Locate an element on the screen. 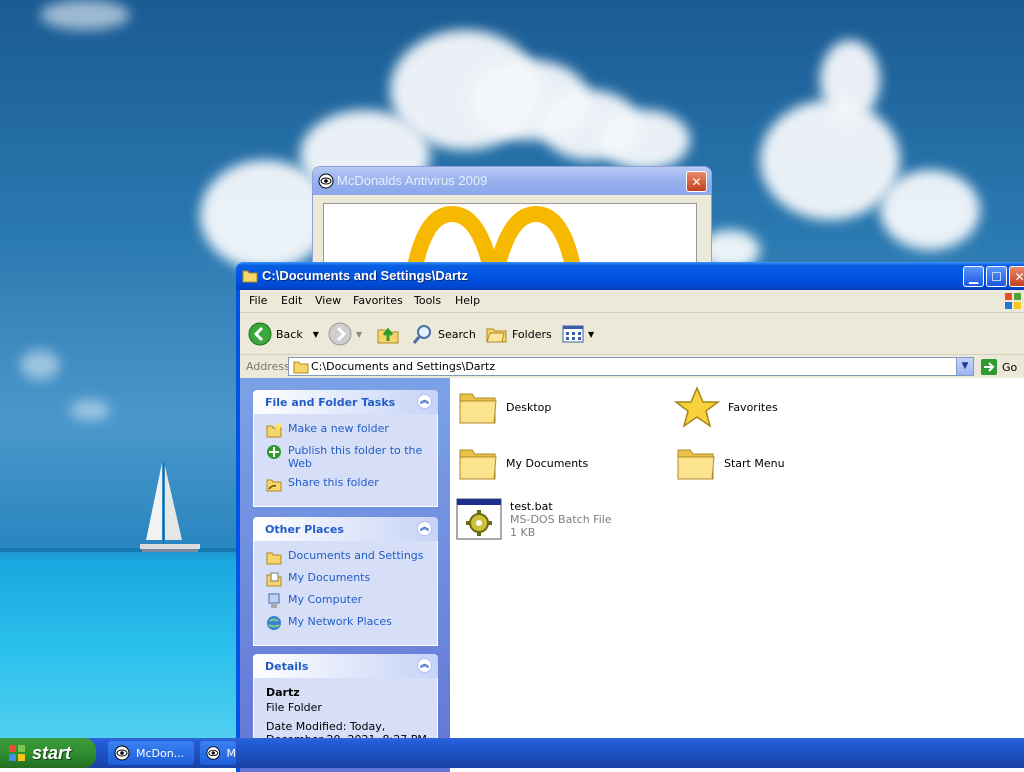 The width and height of the screenshot is (1024, 772). taskbar-second-task: M is located at coordinates (218, 753).